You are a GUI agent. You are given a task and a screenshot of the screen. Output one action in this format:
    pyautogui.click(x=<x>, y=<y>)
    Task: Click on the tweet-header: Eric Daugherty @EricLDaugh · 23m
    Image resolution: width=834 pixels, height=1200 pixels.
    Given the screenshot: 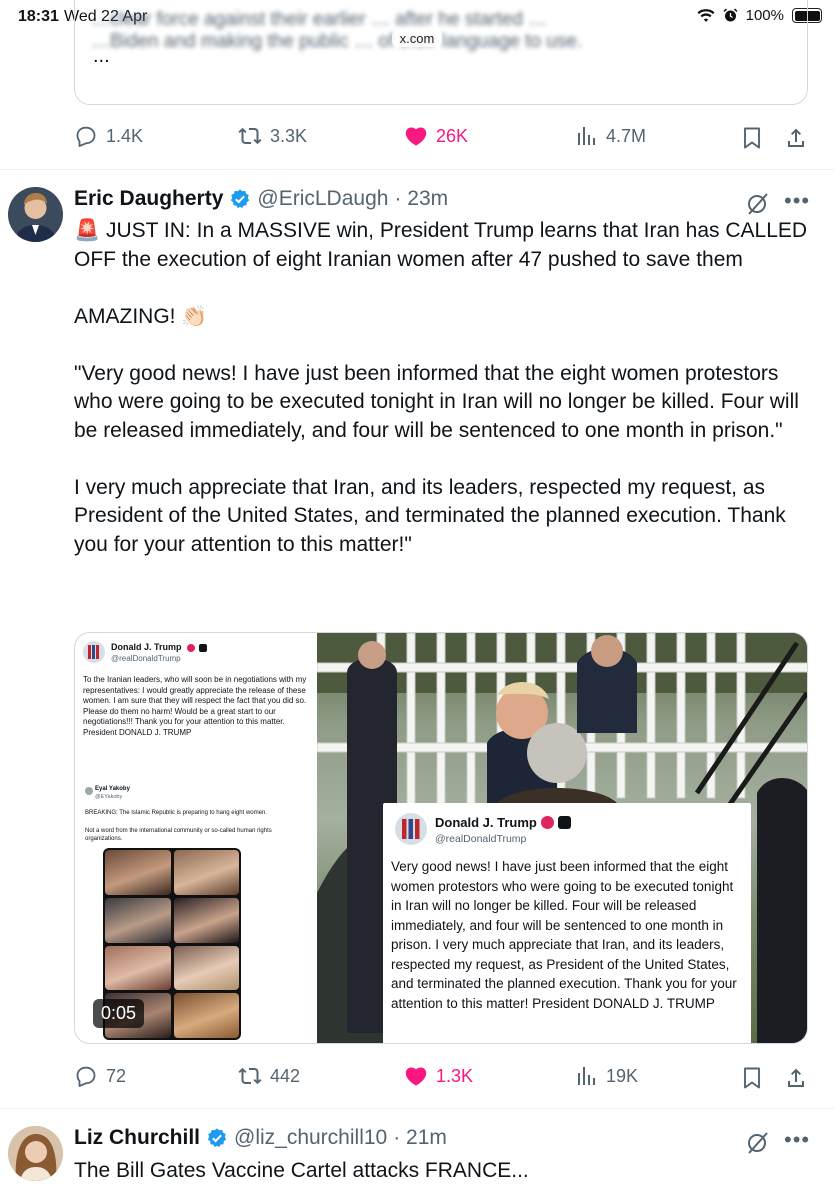 What is the action you would take?
    pyautogui.click(x=261, y=199)
    